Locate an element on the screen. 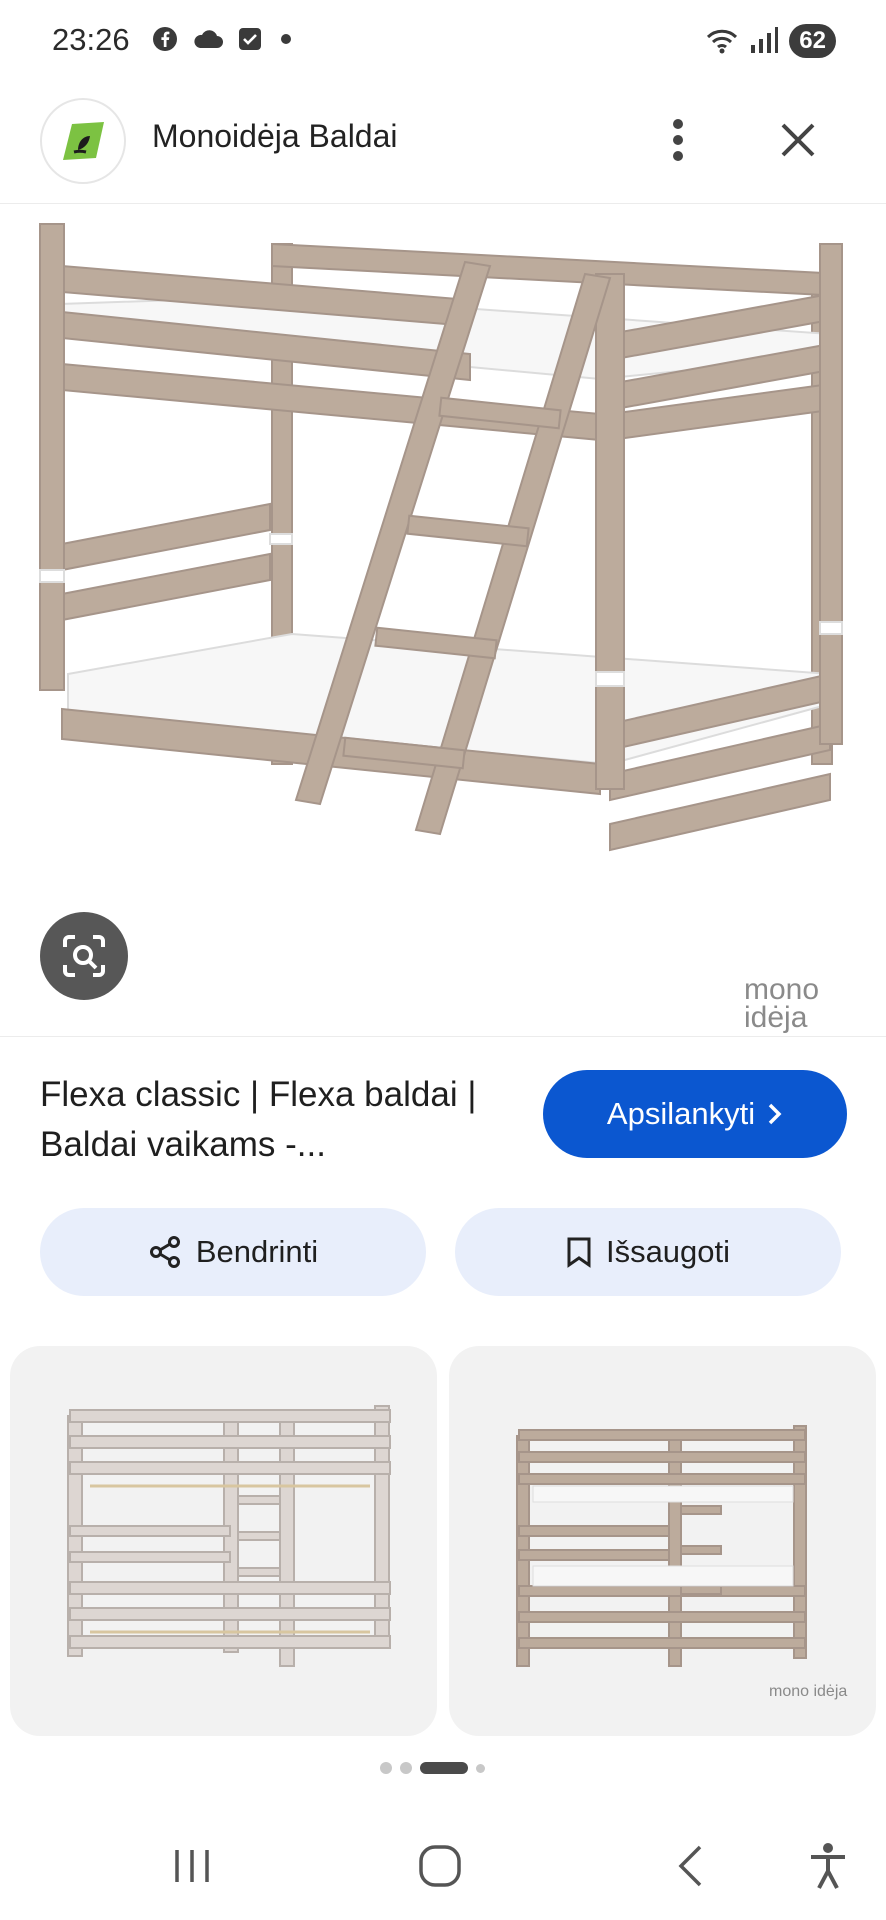 The height and width of the screenshot is (1920, 886). visit-button: Apsilankyti is located at coordinates (695, 1114).